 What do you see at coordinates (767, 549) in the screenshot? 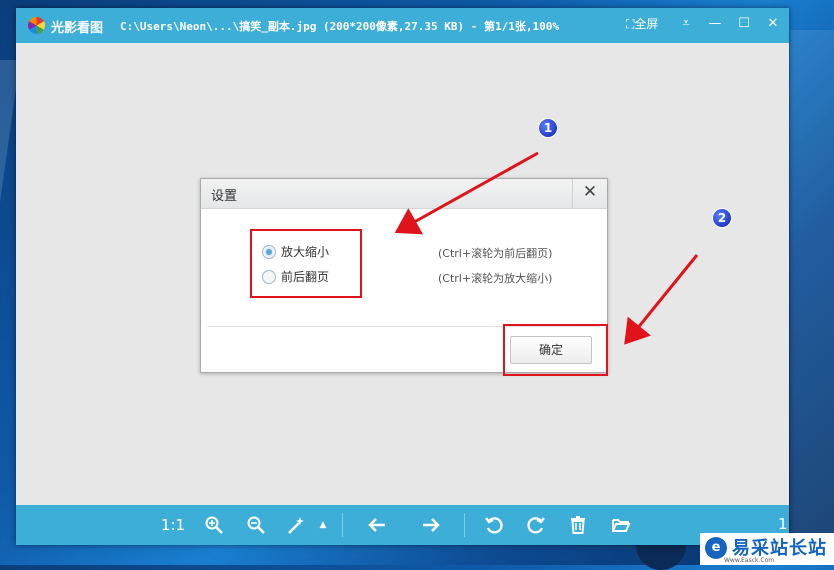
I see `watermark: e 易采站长站 Www.Easck.Com` at bounding box center [767, 549].